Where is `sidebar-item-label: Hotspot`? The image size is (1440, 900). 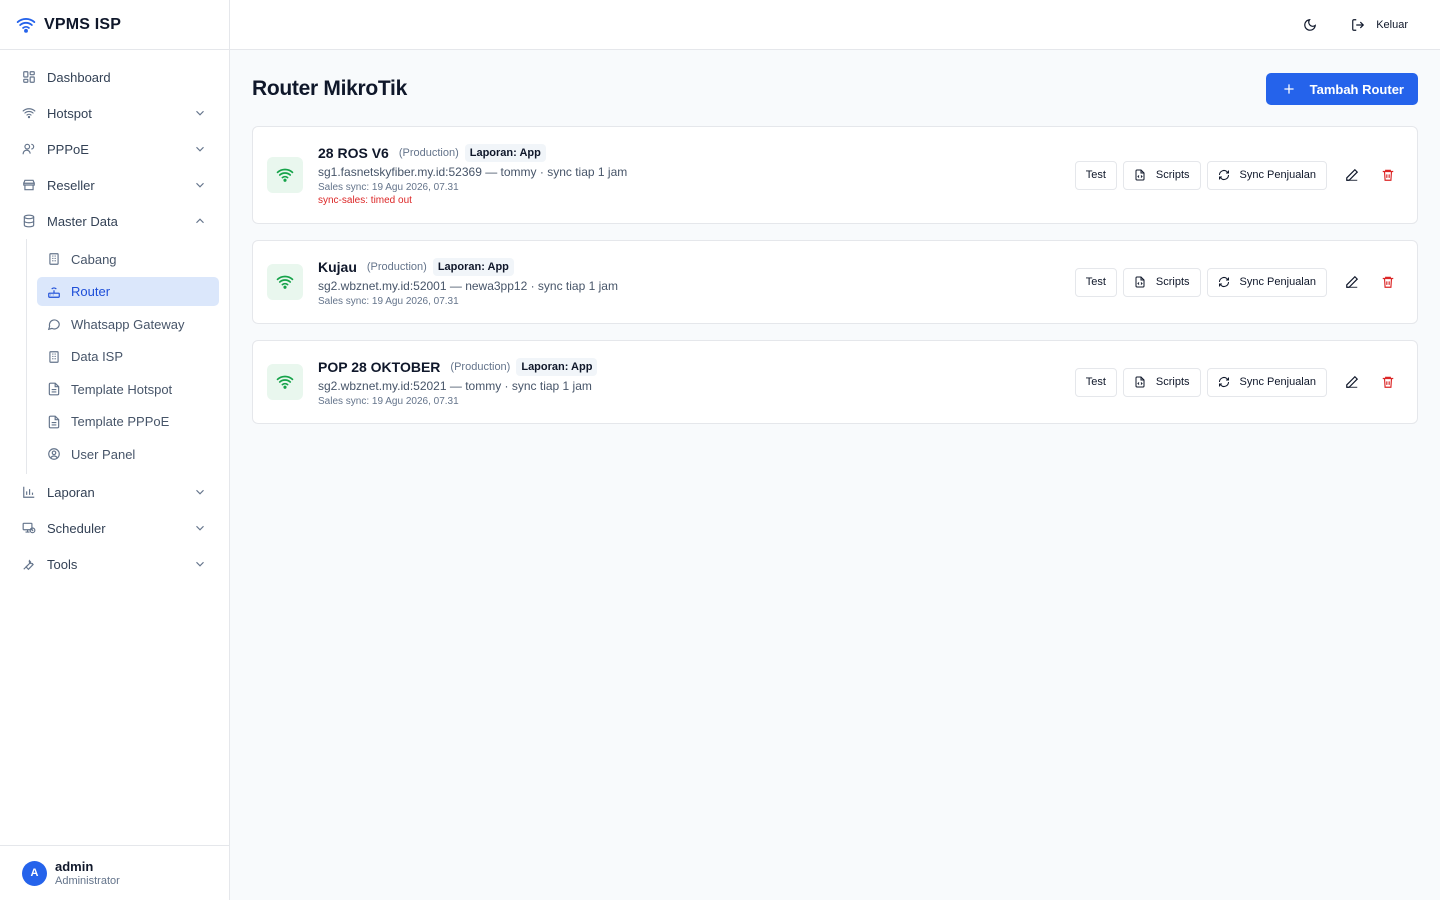 sidebar-item-label: Hotspot is located at coordinates (69, 113).